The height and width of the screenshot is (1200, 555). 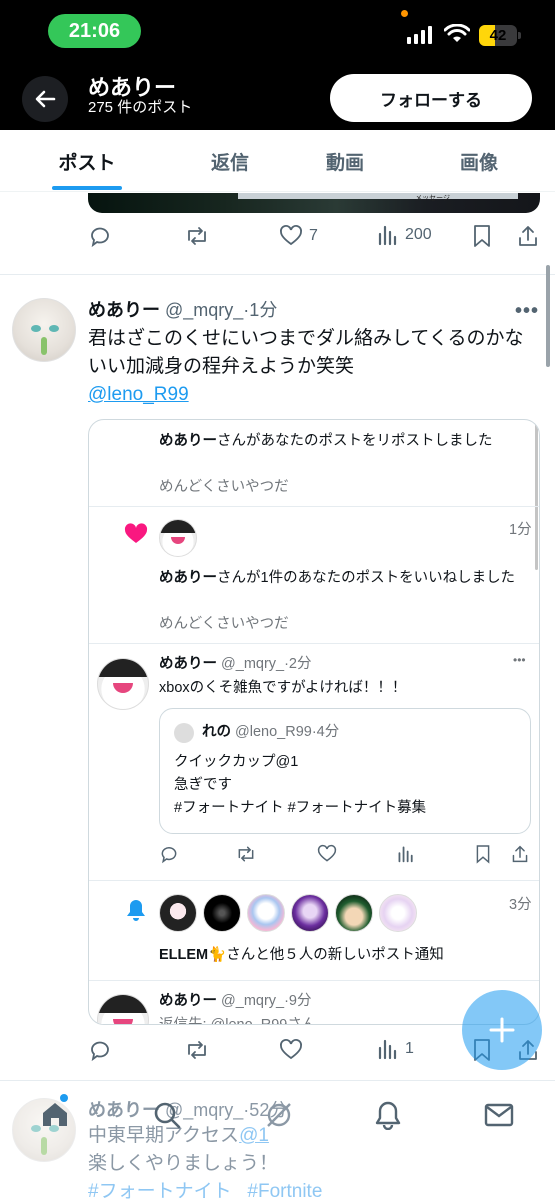 I want to click on active-tab-indicator, so click(x=87, y=188).